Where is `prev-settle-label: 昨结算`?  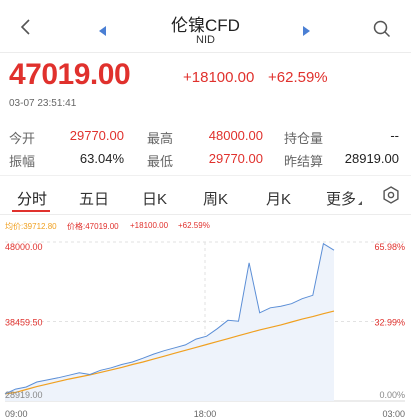 prev-settle-label: 昨结算 is located at coordinates (304, 161).